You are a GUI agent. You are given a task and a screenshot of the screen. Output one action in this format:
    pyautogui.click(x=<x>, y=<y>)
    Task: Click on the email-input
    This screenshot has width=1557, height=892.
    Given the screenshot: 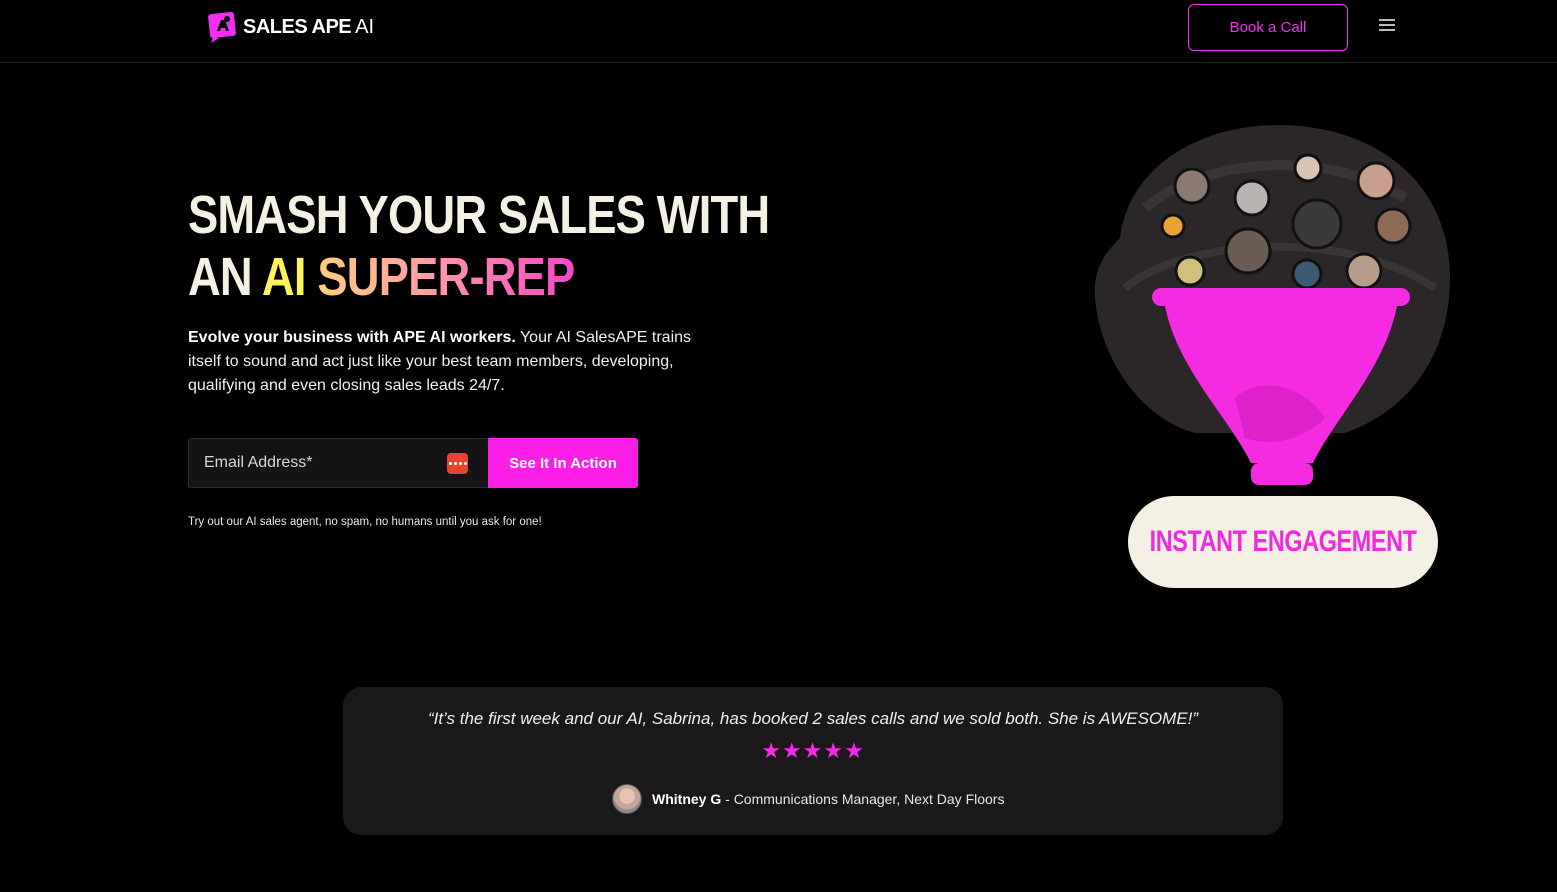 What is the action you would take?
    pyautogui.click(x=338, y=463)
    